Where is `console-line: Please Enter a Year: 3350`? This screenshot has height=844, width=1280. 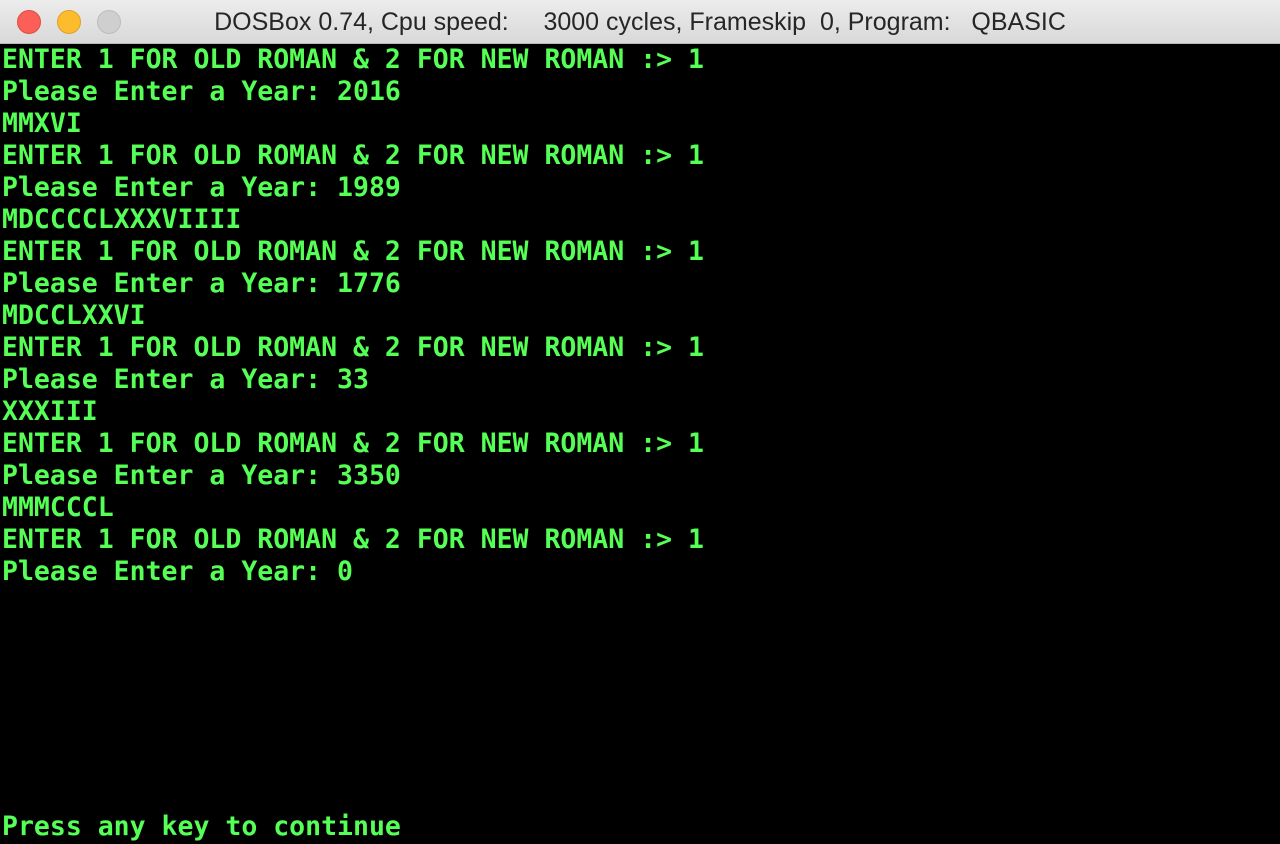 console-line: Please Enter a Year: 3350 is located at coordinates (201, 475).